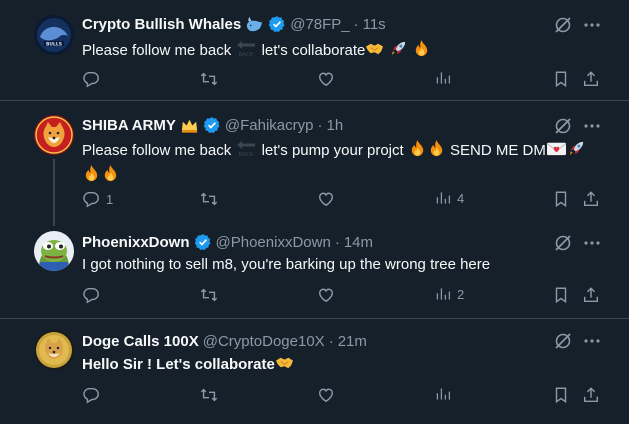  I want to click on avatar: BULLS, so click(54, 35).